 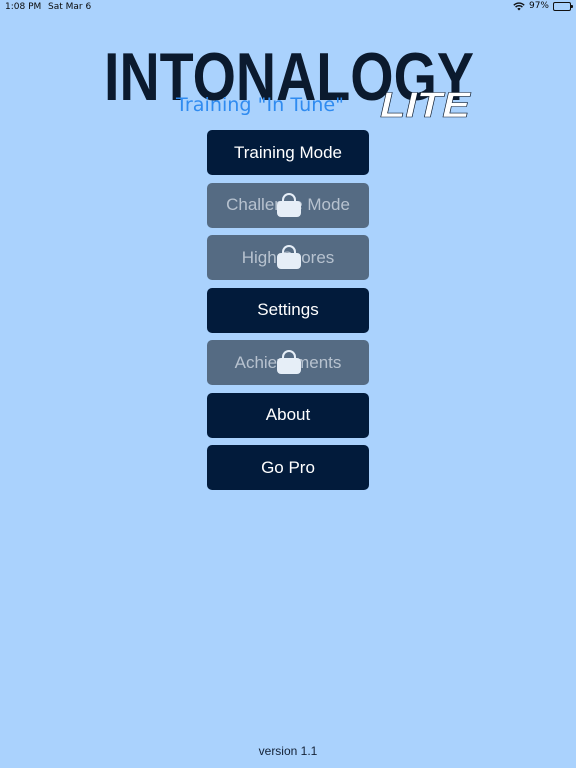 I want to click on logo-edition: LITE, so click(x=426, y=104).